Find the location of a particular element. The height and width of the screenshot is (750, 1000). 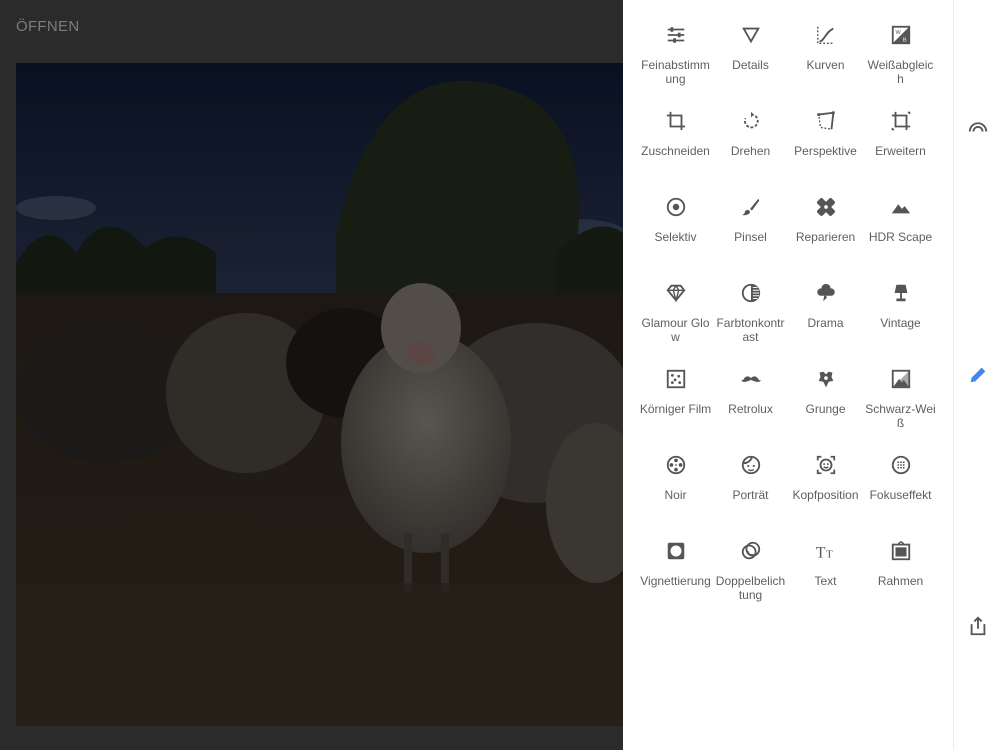

rotate-icon is located at coordinates (751, 121).